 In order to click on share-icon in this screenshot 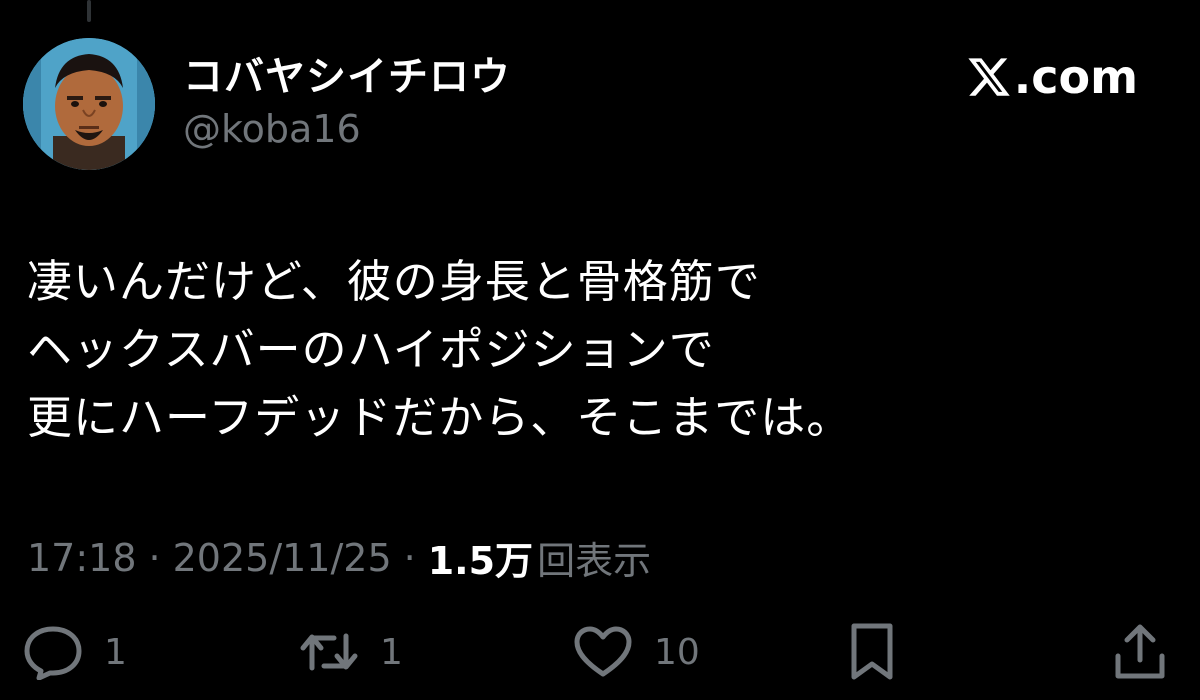, I will do `click(1140, 651)`.